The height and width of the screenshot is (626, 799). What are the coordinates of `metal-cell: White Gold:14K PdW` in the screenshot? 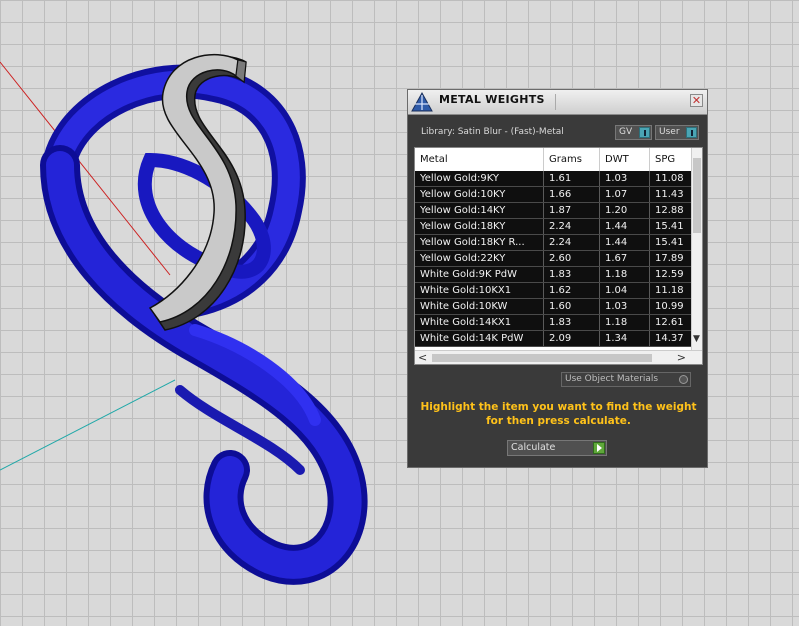 It's located at (479, 338).